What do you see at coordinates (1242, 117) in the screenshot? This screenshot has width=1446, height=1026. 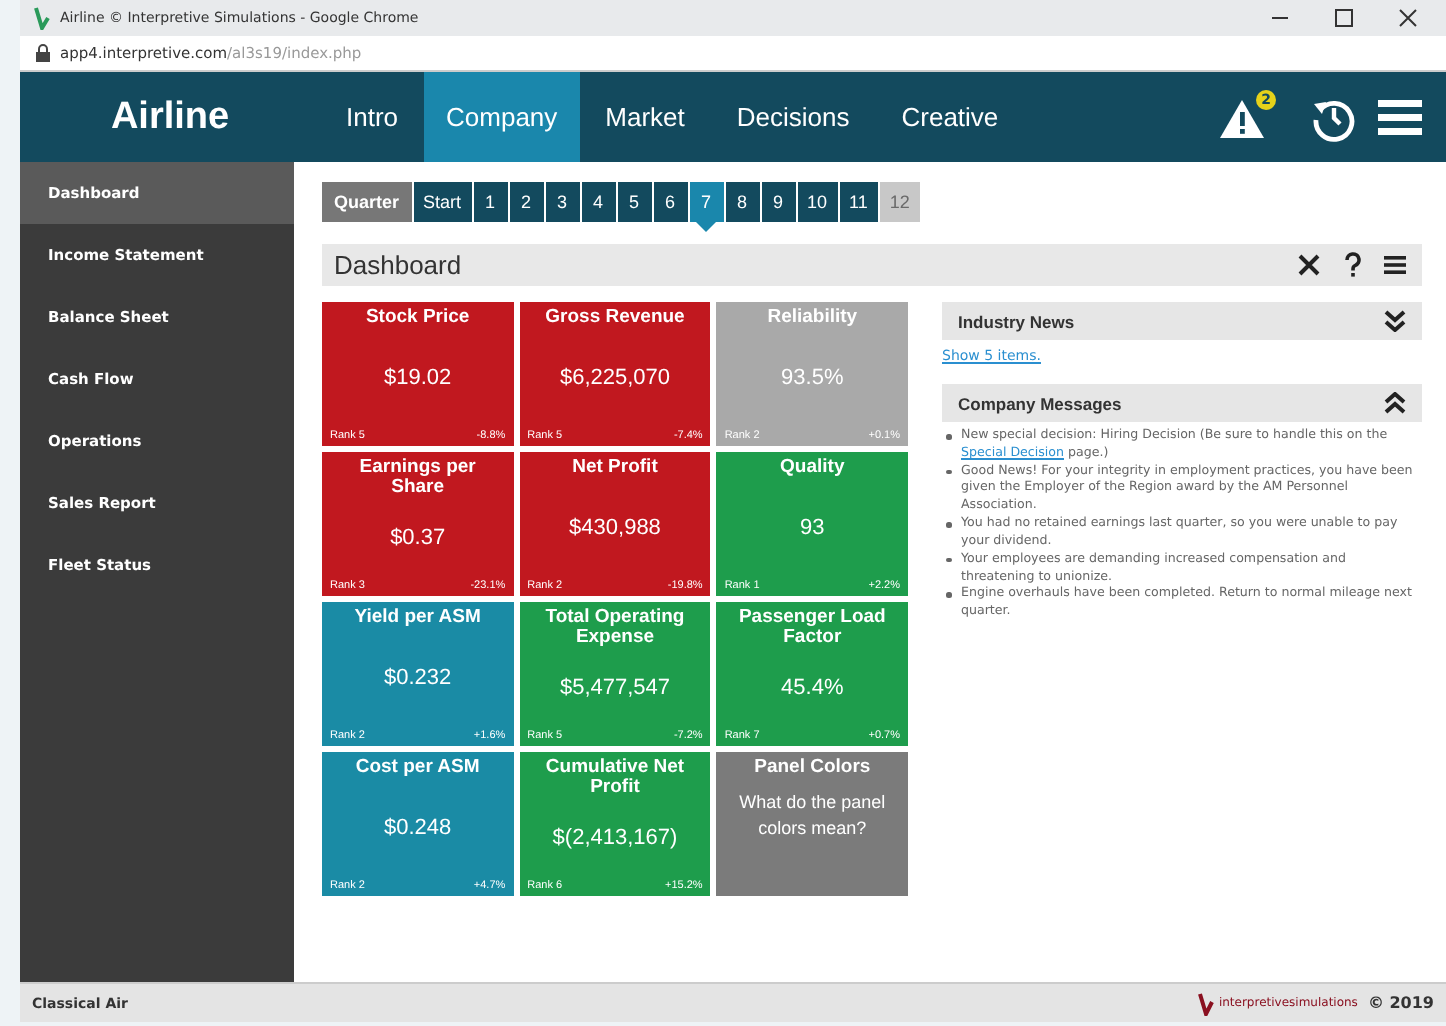 I see `warning-icon` at bounding box center [1242, 117].